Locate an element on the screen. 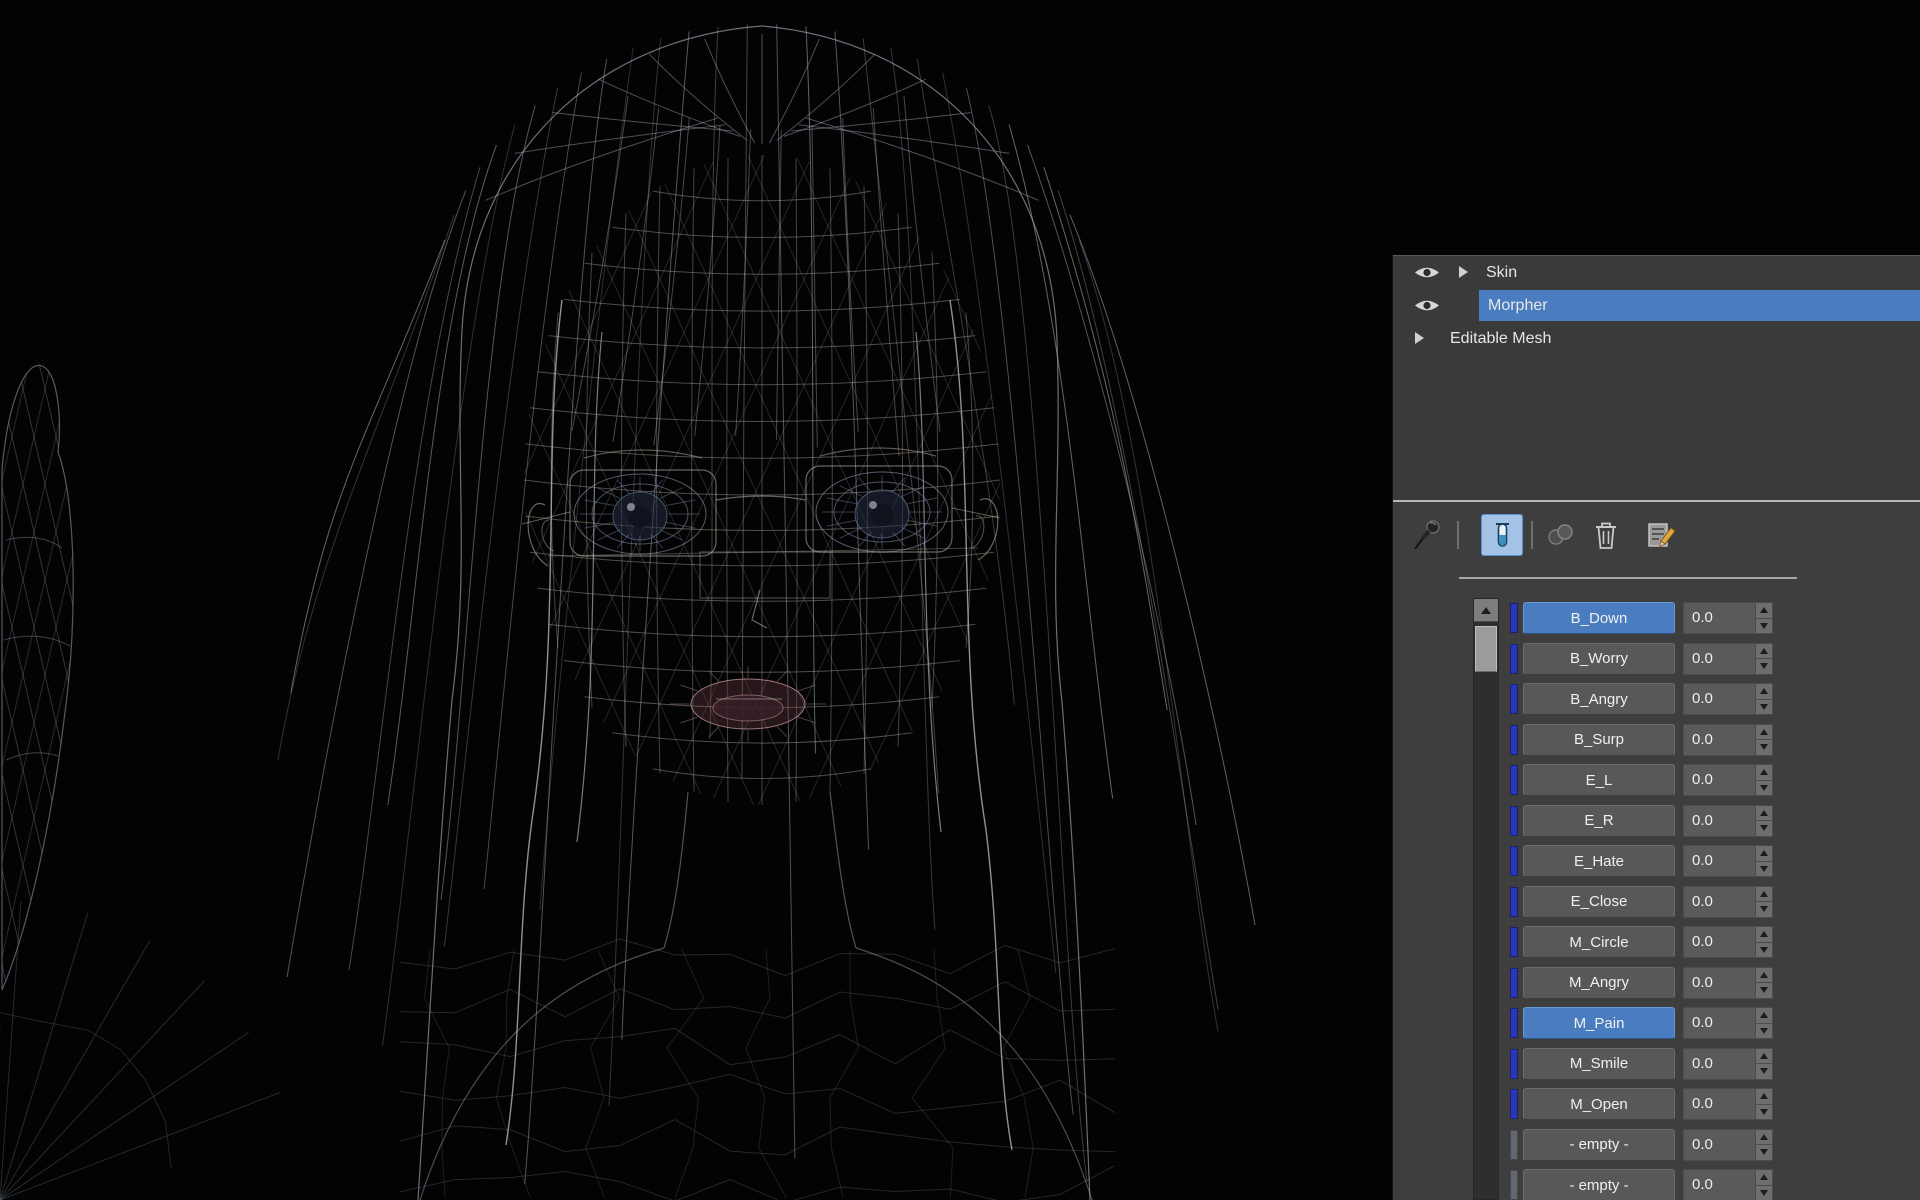  modifier-label: Editable Mesh is located at coordinates (1501, 338).